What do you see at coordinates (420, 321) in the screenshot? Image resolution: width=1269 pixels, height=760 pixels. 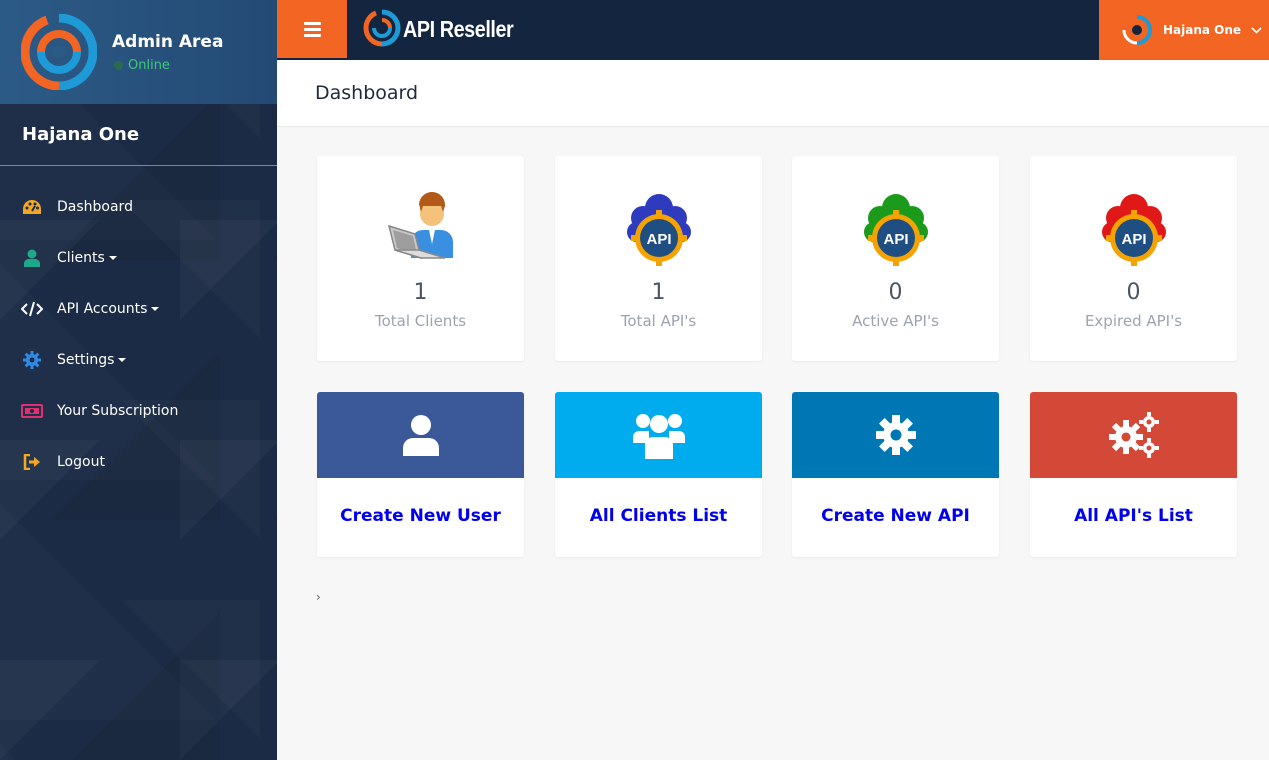 I see `stat-label: Total Clients` at bounding box center [420, 321].